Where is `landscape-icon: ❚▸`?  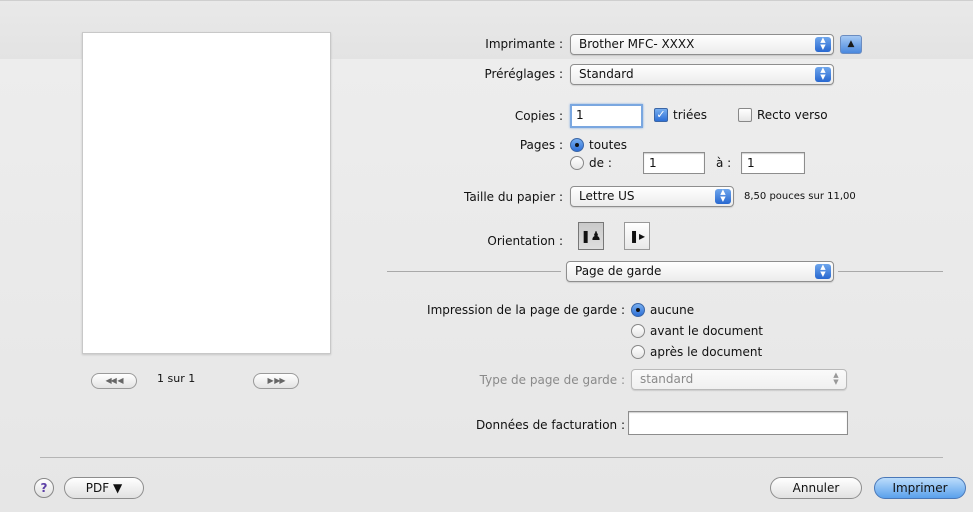 landscape-icon: ❚▸ is located at coordinates (637, 236).